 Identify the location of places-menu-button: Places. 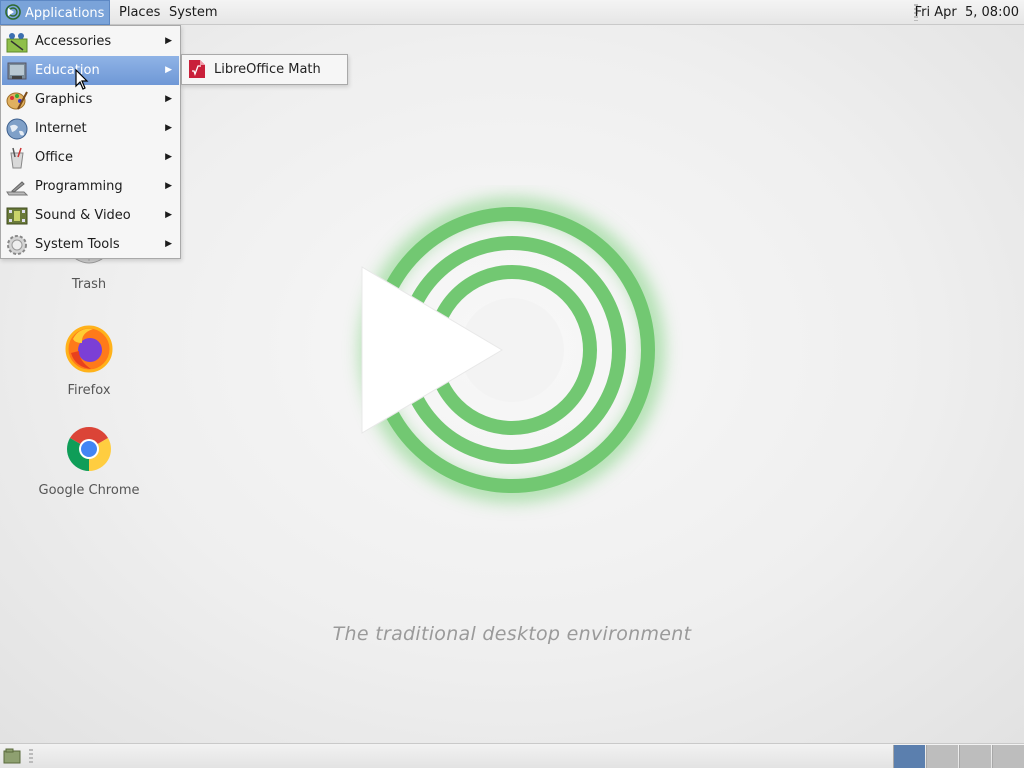
(139, 12).